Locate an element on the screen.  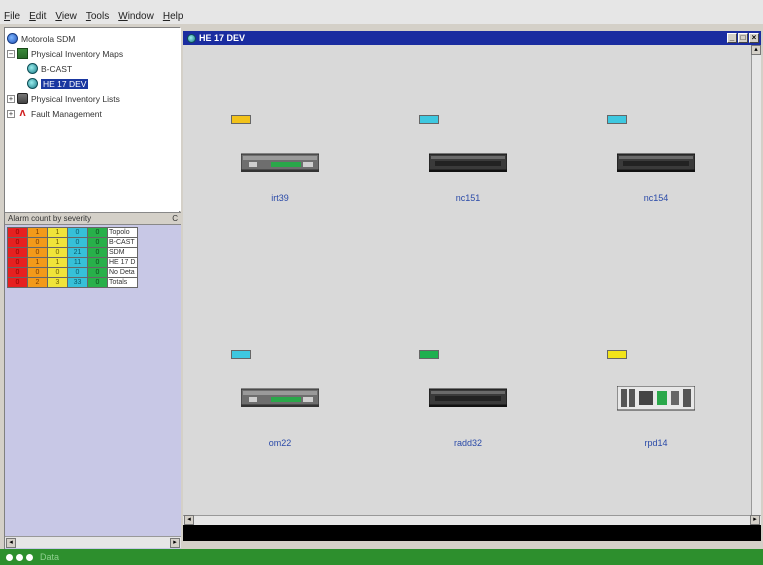
tree-item-fault-management: + ʌ Fault Management is located at coordinates (93, 113).